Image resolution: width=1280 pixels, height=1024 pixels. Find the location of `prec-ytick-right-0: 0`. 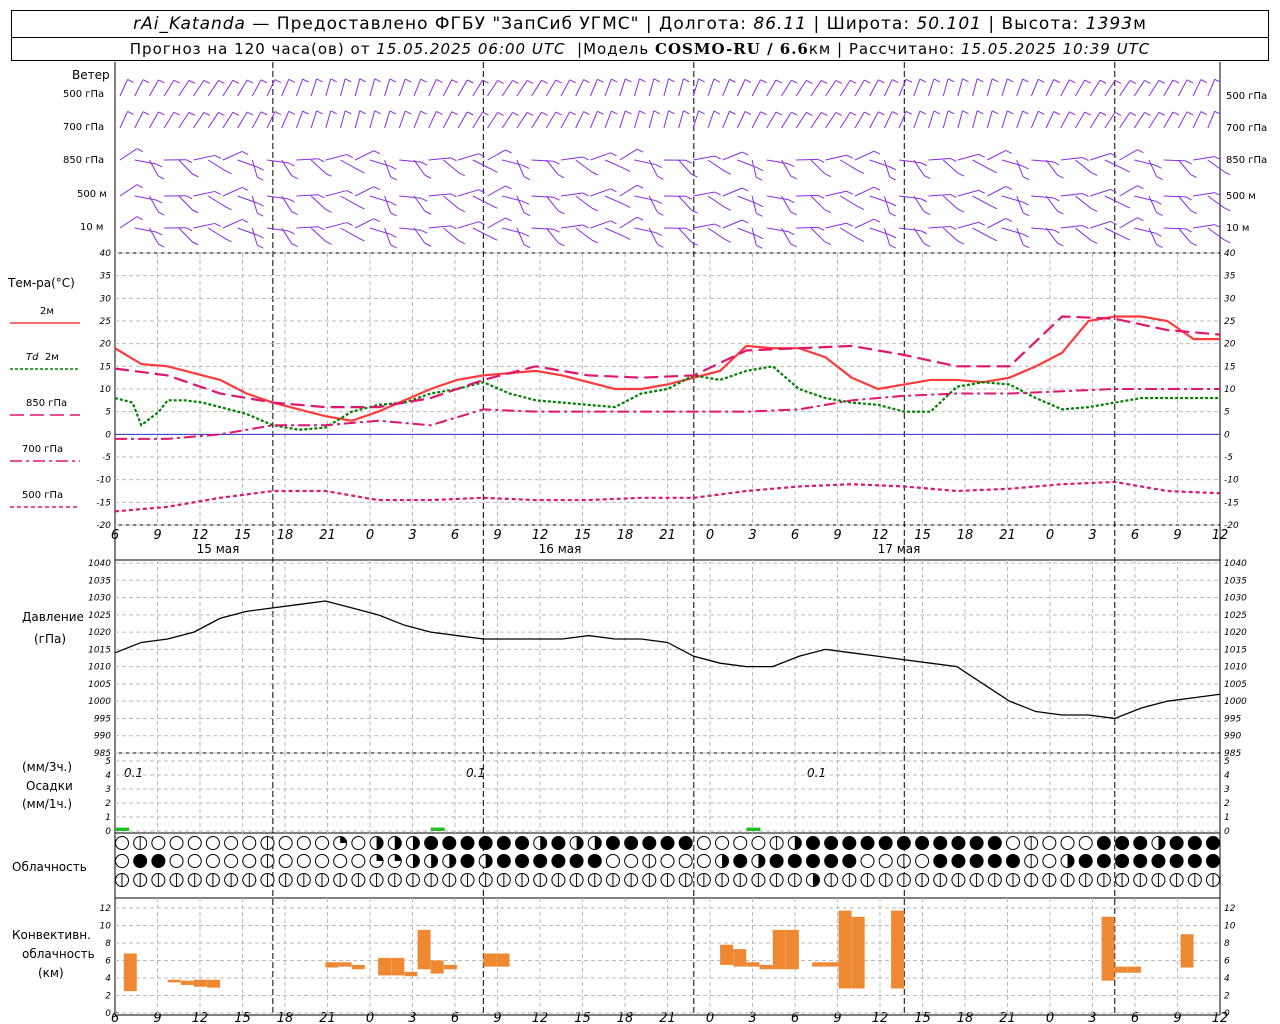

prec-ytick-right-0: 0 is located at coordinates (1227, 832).